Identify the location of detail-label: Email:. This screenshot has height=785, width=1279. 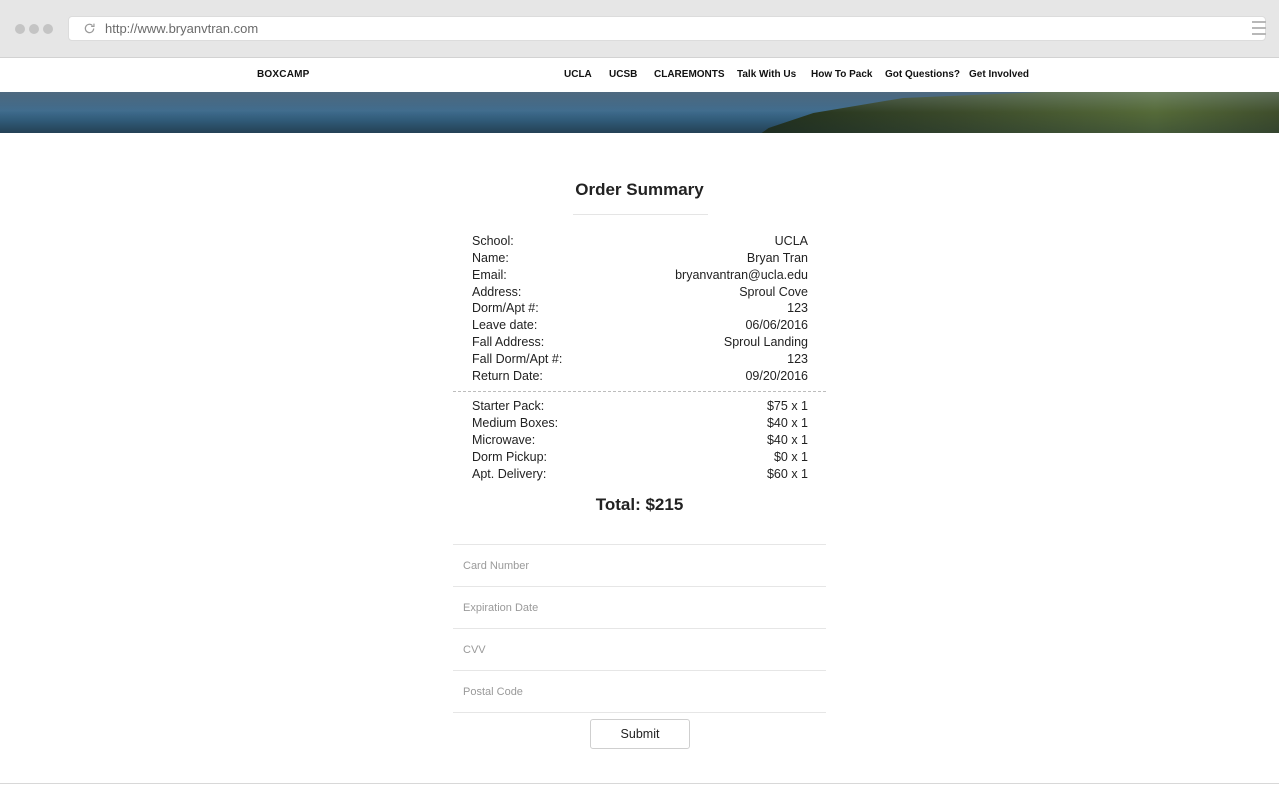
(489, 275).